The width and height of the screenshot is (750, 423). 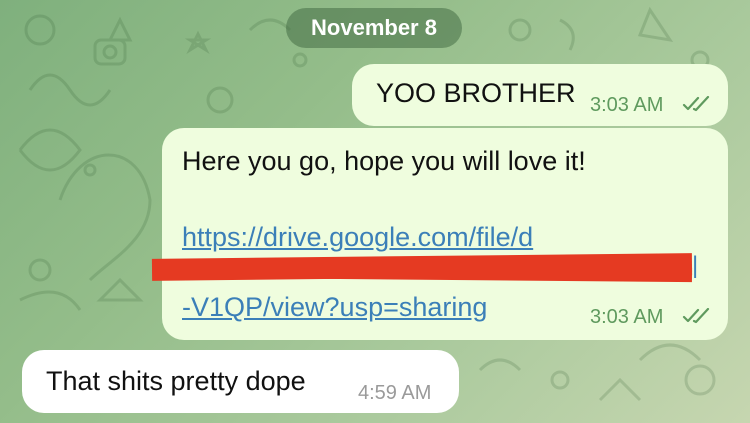 I want to click on message-time: 4:59 AM, so click(x=395, y=393).